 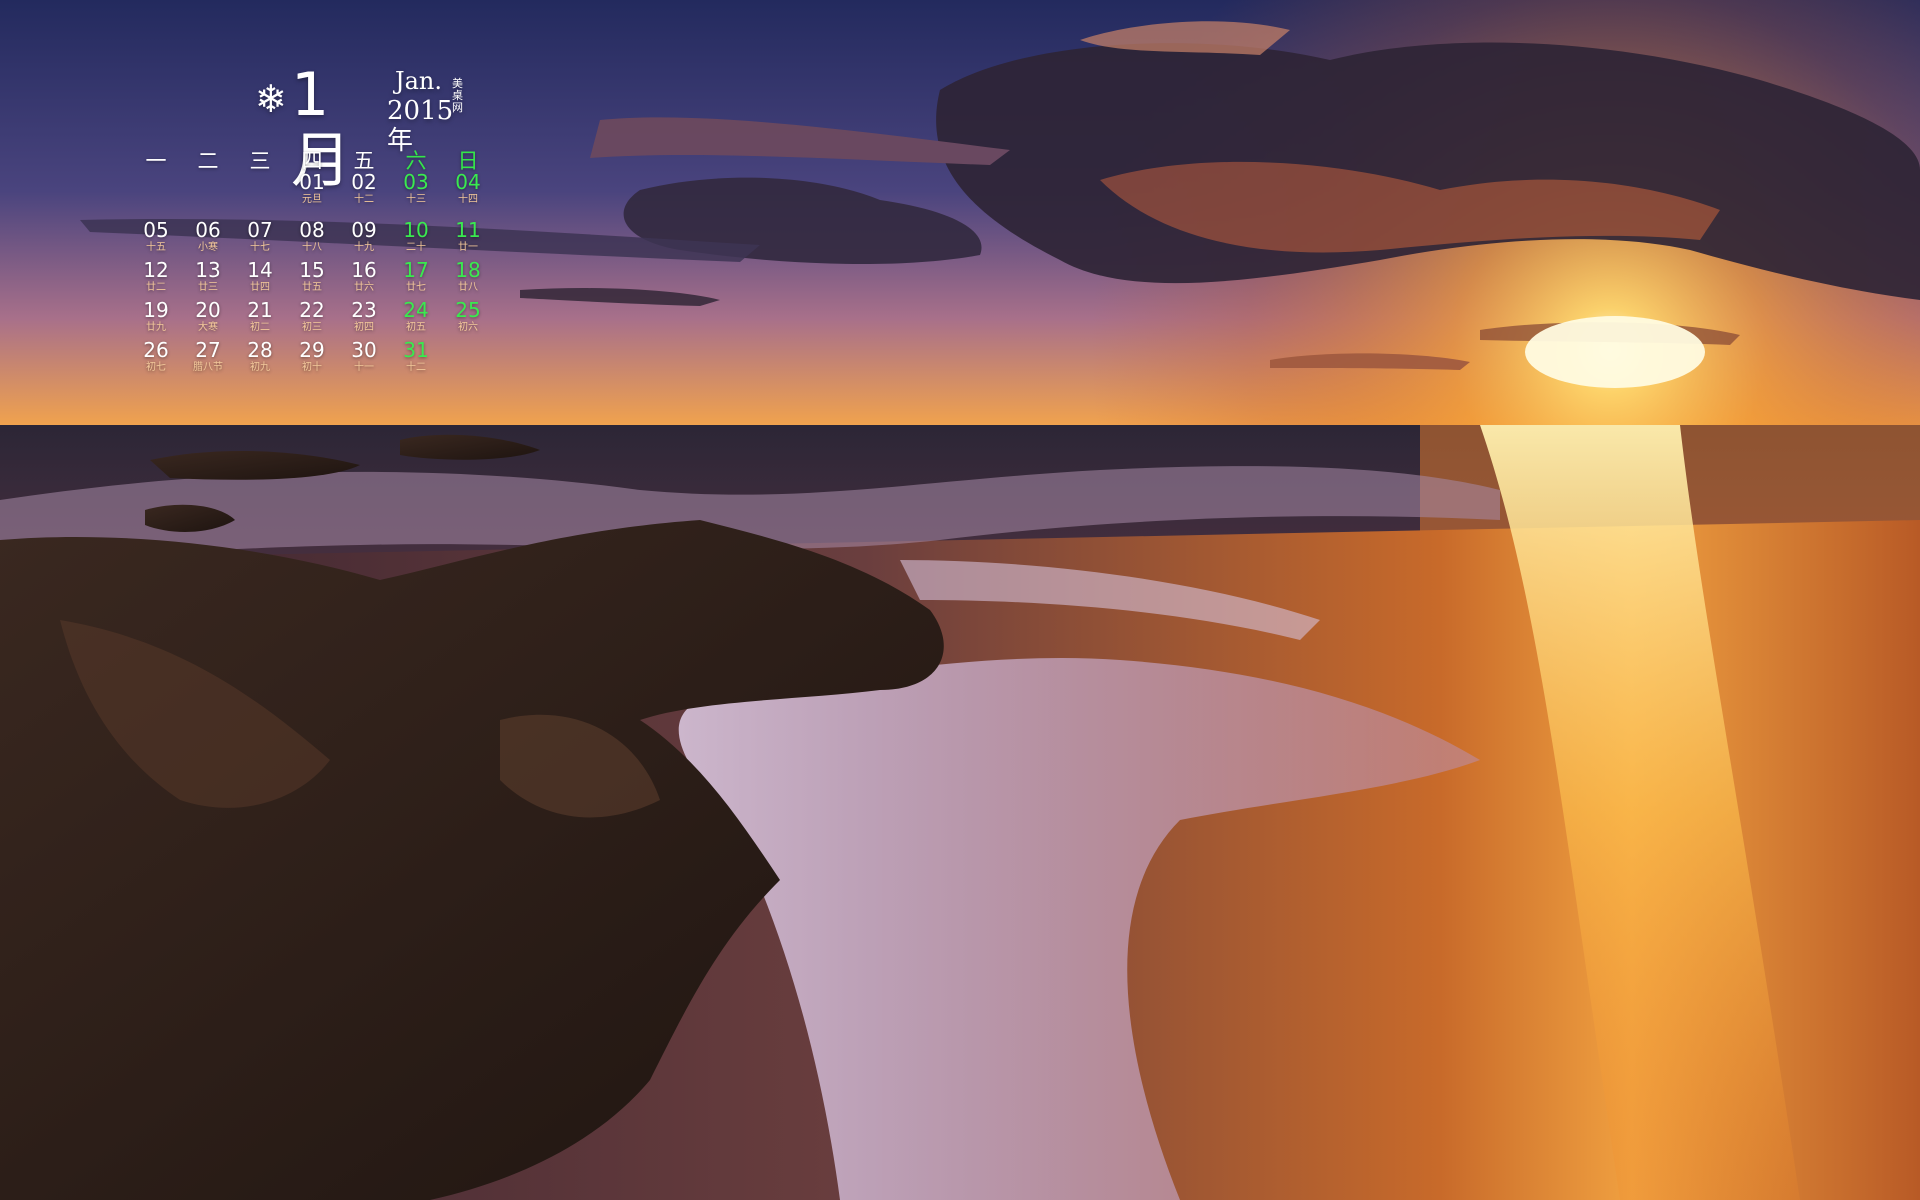 What do you see at coordinates (468, 247) in the screenshot?
I see `lunar-date: 廿一` at bounding box center [468, 247].